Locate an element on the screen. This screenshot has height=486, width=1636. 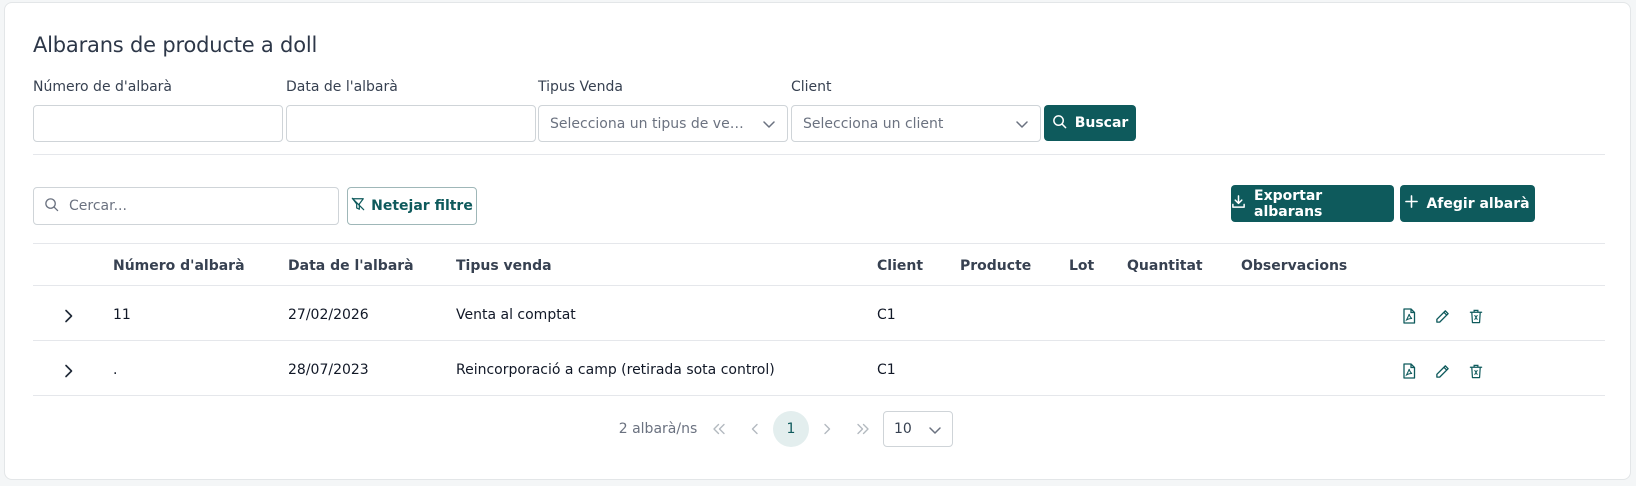
tipus-venda-placeholder: Selecciona un tipus de venda is located at coordinates (650, 123).